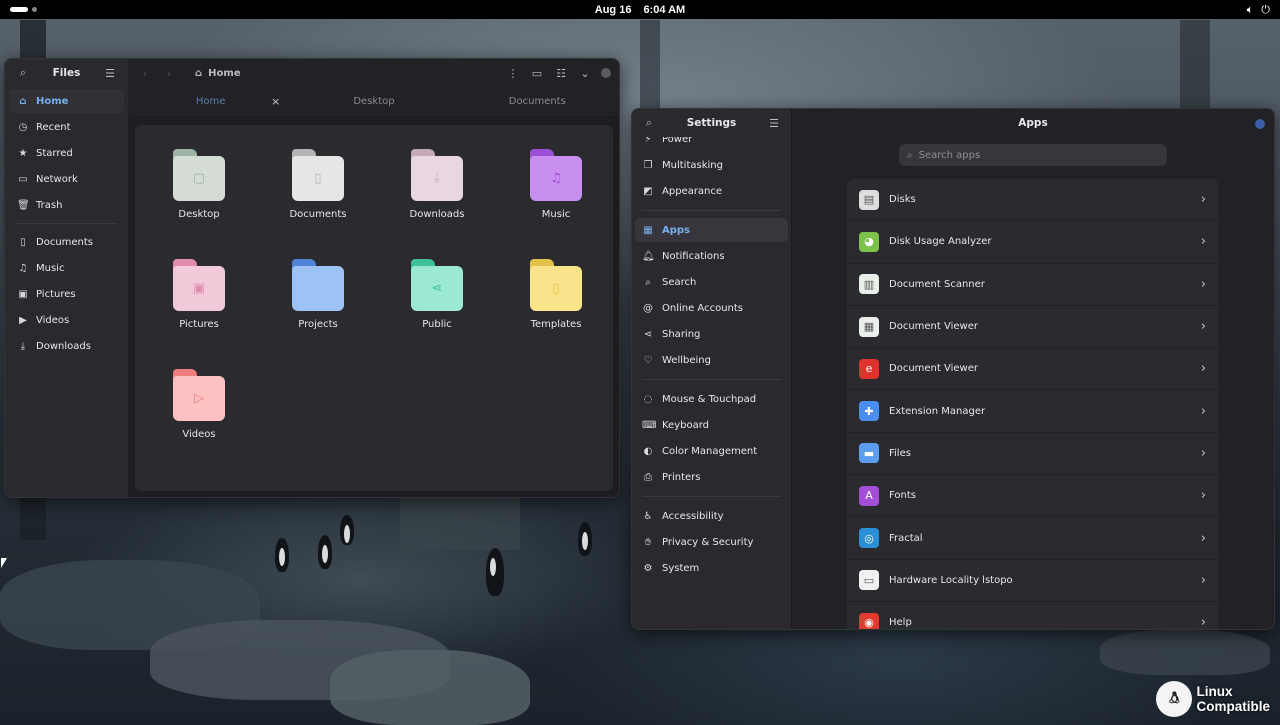  Describe the element at coordinates (711, 379) in the screenshot. I see `settings-separator` at that location.